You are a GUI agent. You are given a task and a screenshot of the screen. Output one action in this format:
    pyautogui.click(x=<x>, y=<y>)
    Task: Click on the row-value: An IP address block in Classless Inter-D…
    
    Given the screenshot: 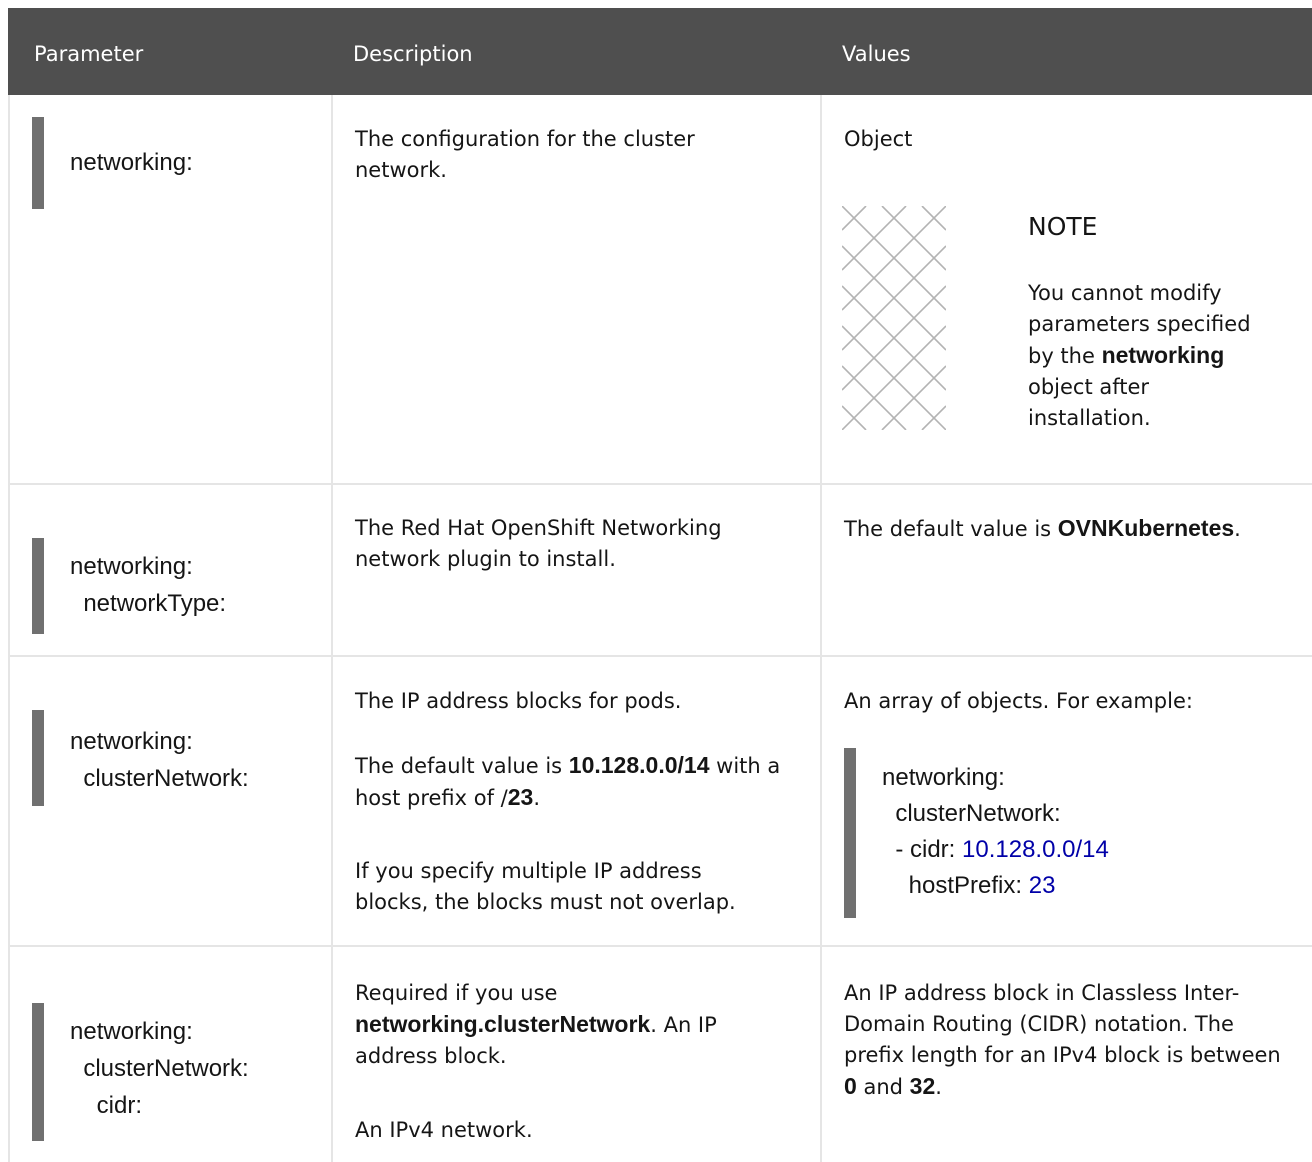 What is the action you would take?
    pyautogui.click(x=1062, y=1040)
    